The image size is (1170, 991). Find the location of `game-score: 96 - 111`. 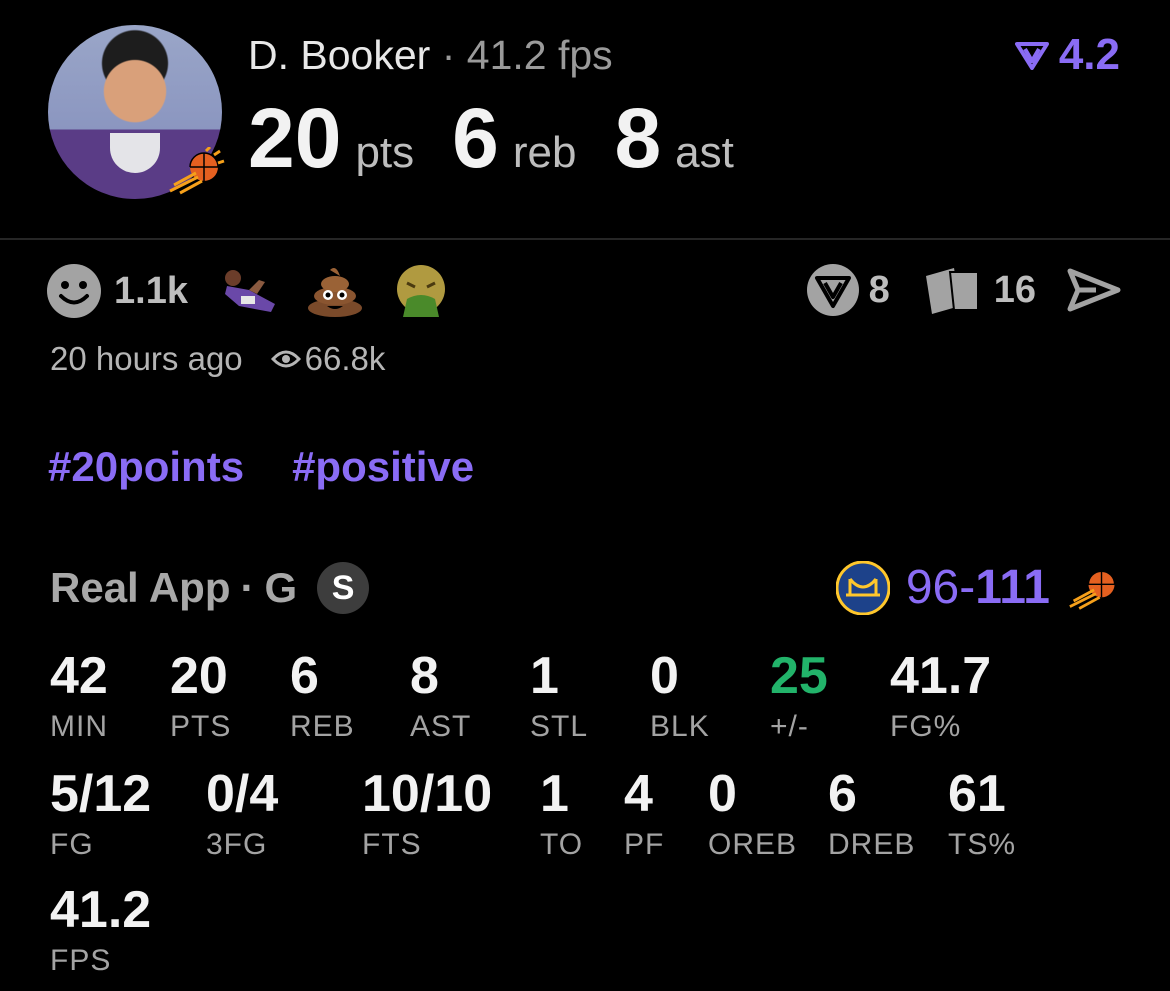

game-score: 96 - 111 is located at coordinates (978, 587).